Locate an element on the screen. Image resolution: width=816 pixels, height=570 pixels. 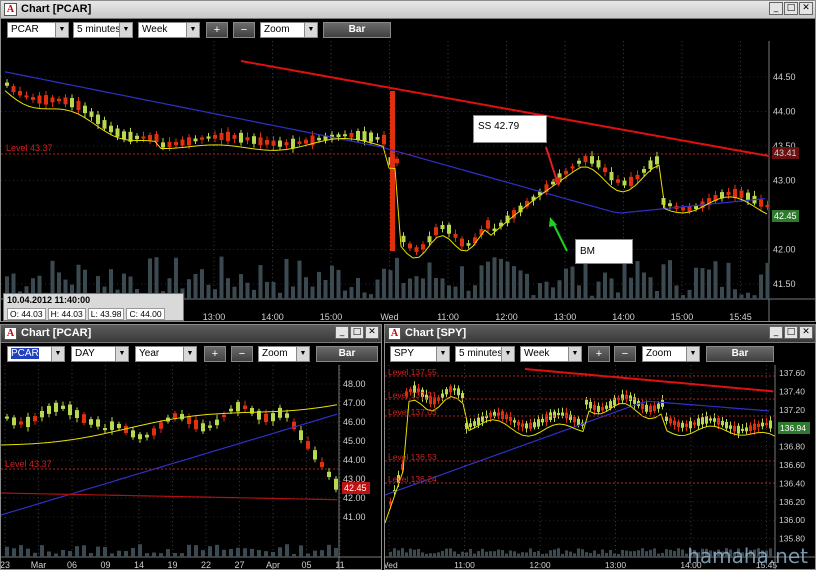
range-select: Year ▼ is located at coordinates (166, 354).